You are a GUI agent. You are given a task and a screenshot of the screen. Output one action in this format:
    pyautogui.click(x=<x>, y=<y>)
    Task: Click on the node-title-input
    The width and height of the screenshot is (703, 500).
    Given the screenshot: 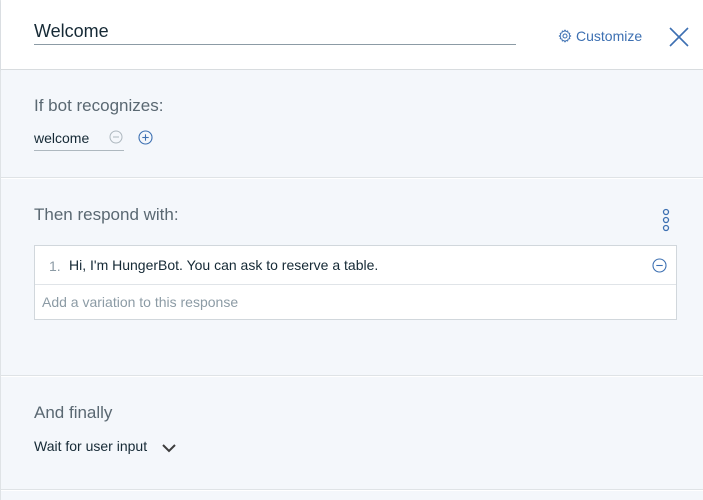 What is the action you would take?
    pyautogui.click(x=275, y=31)
    